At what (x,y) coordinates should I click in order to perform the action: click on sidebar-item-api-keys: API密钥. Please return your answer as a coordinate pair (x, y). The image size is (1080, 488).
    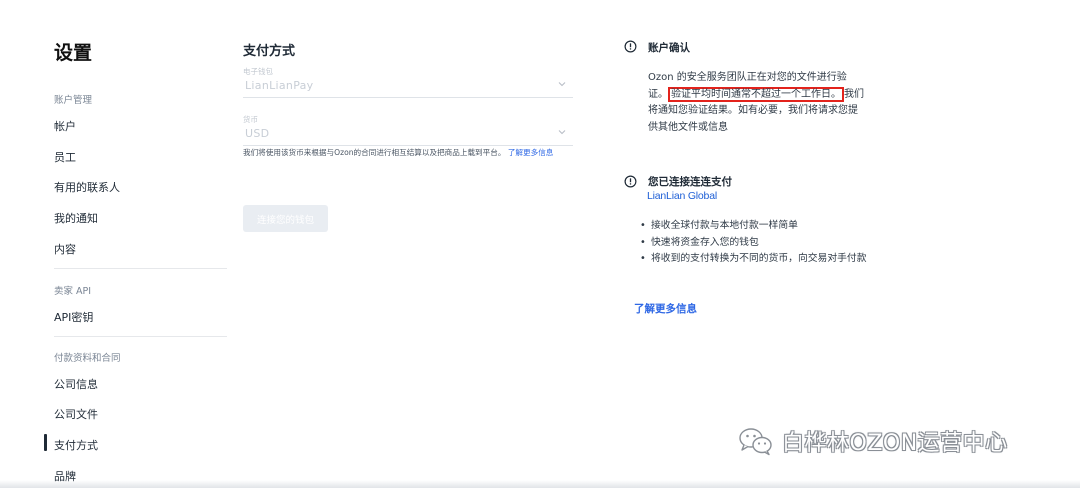
    Looking at the image, I should click on (73, 317).